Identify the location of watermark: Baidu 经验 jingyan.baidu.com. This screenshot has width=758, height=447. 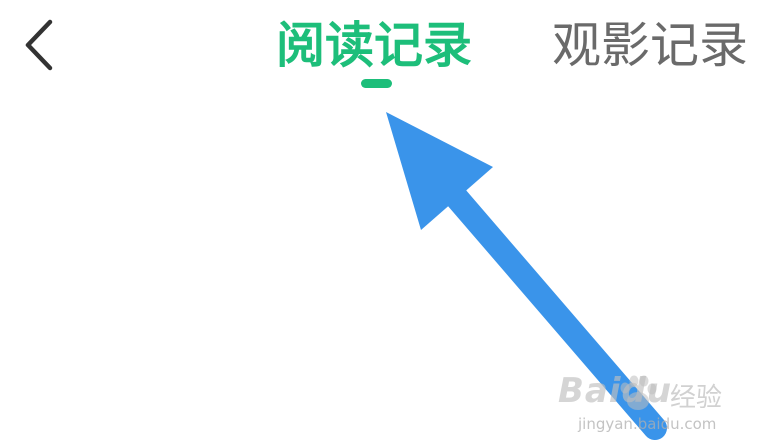
(653, 406).